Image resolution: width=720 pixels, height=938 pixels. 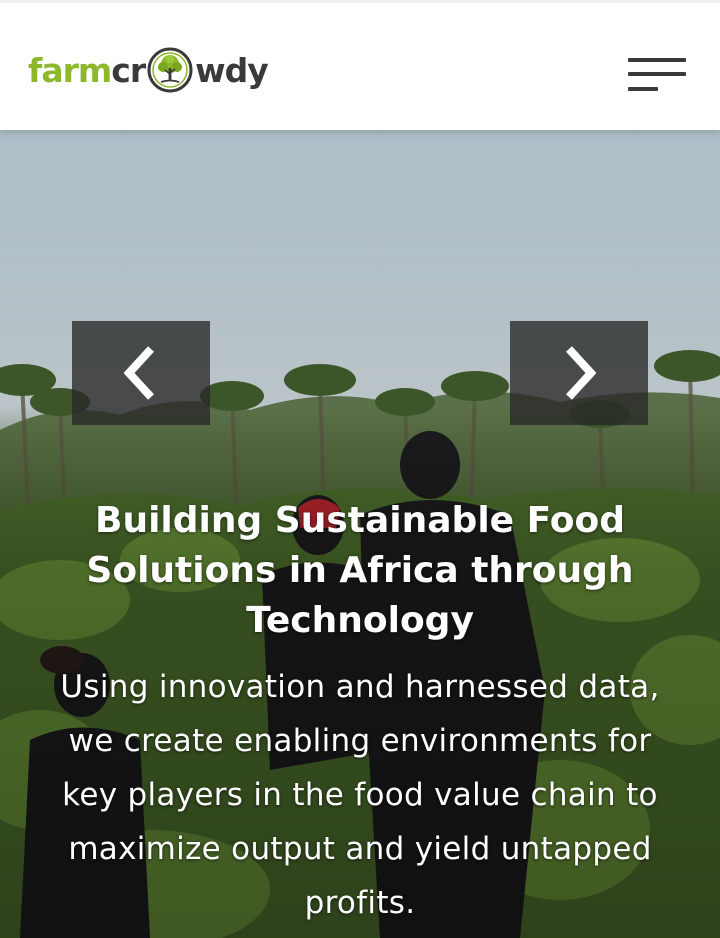 I want to click on logo-text-farm: farm, so click(x=70, y=70).